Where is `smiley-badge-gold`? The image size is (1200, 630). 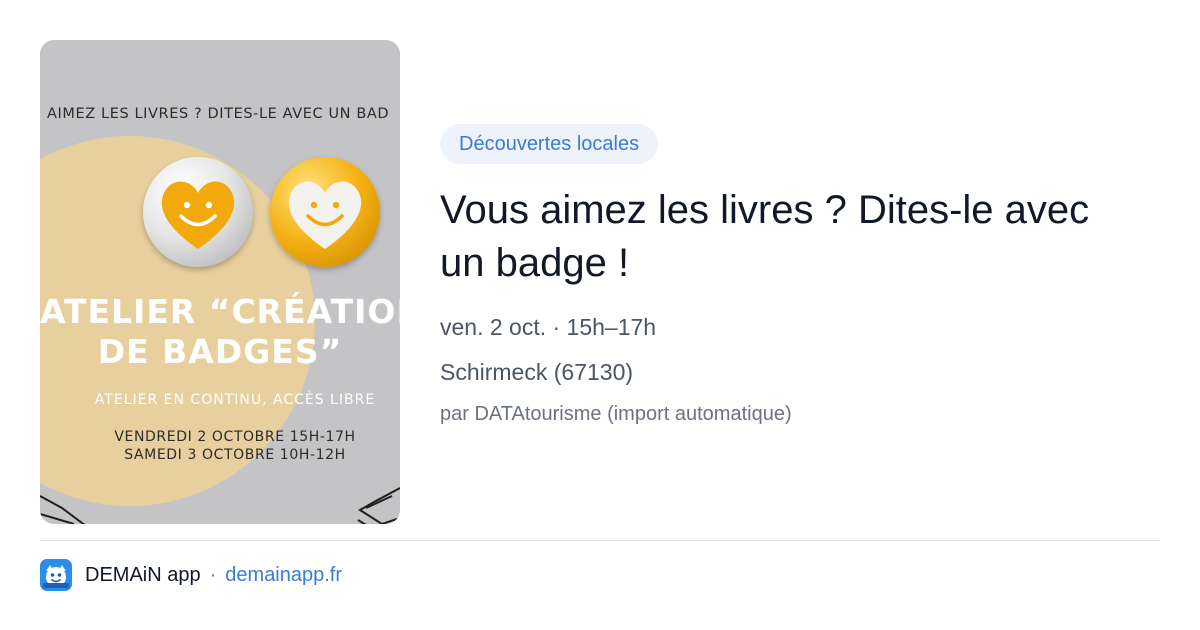
smiley-badge-gold is located at coordinates (325, 212).